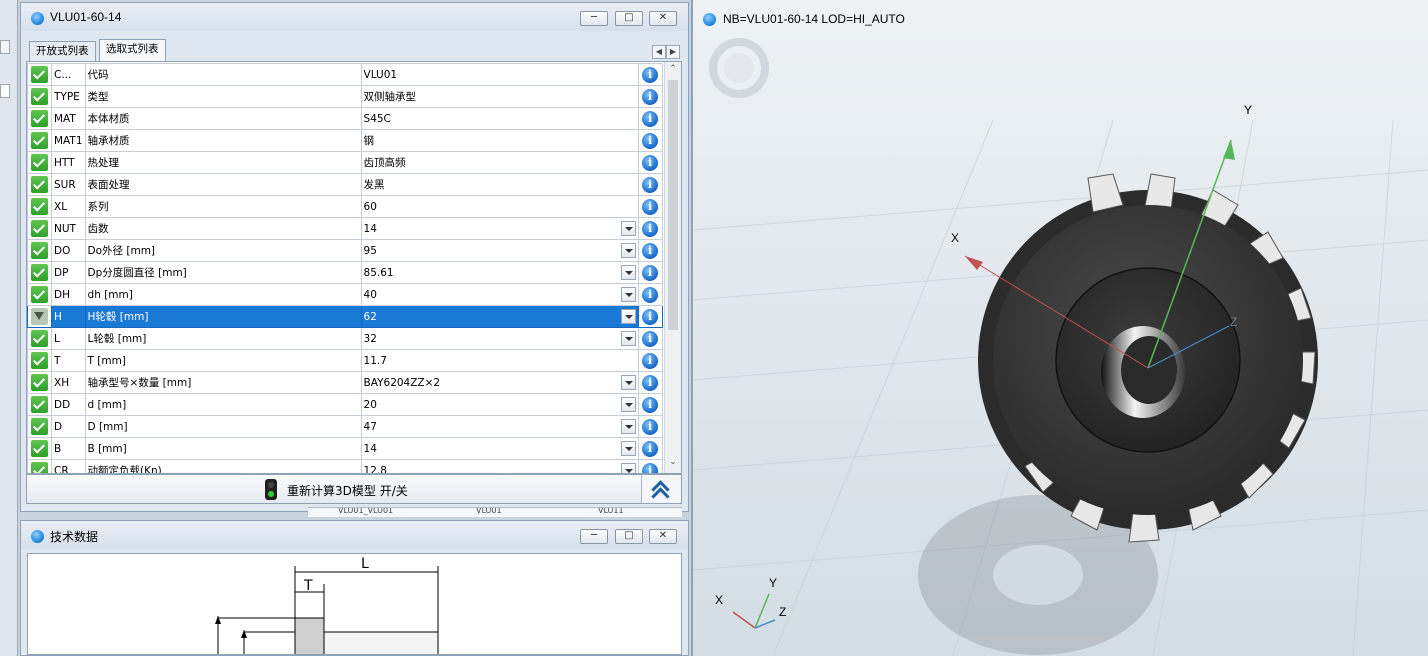 The width and height of the screenshot is (1428, 656). What do you see at coordinates (345, 250) in the screenshot?
I see `param-row: DO Do外径 [mm] 95 i` at bounding box center [345, 250].